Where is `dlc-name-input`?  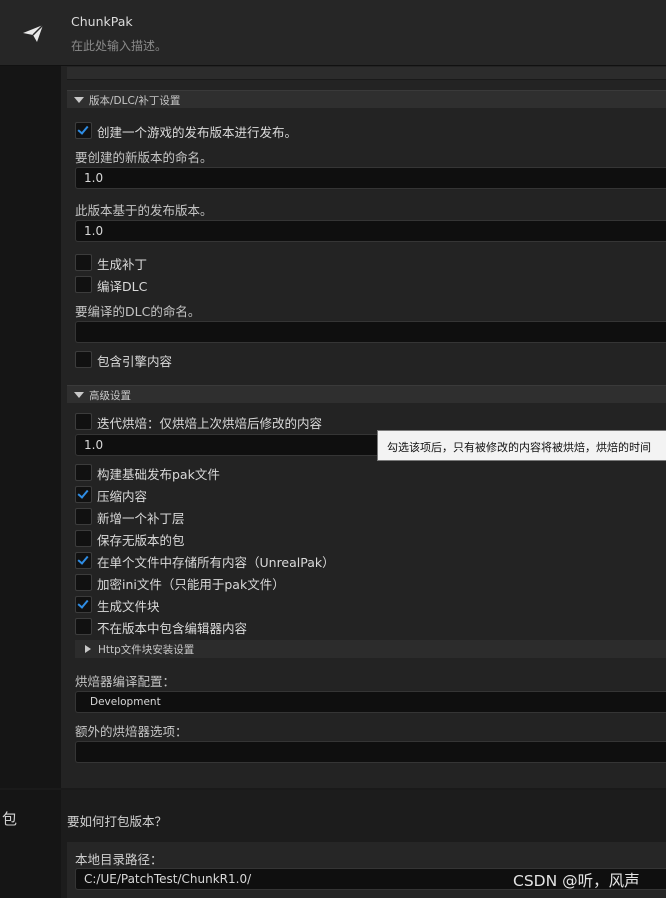 dlc-name-input is located at coordinates (370, 332).